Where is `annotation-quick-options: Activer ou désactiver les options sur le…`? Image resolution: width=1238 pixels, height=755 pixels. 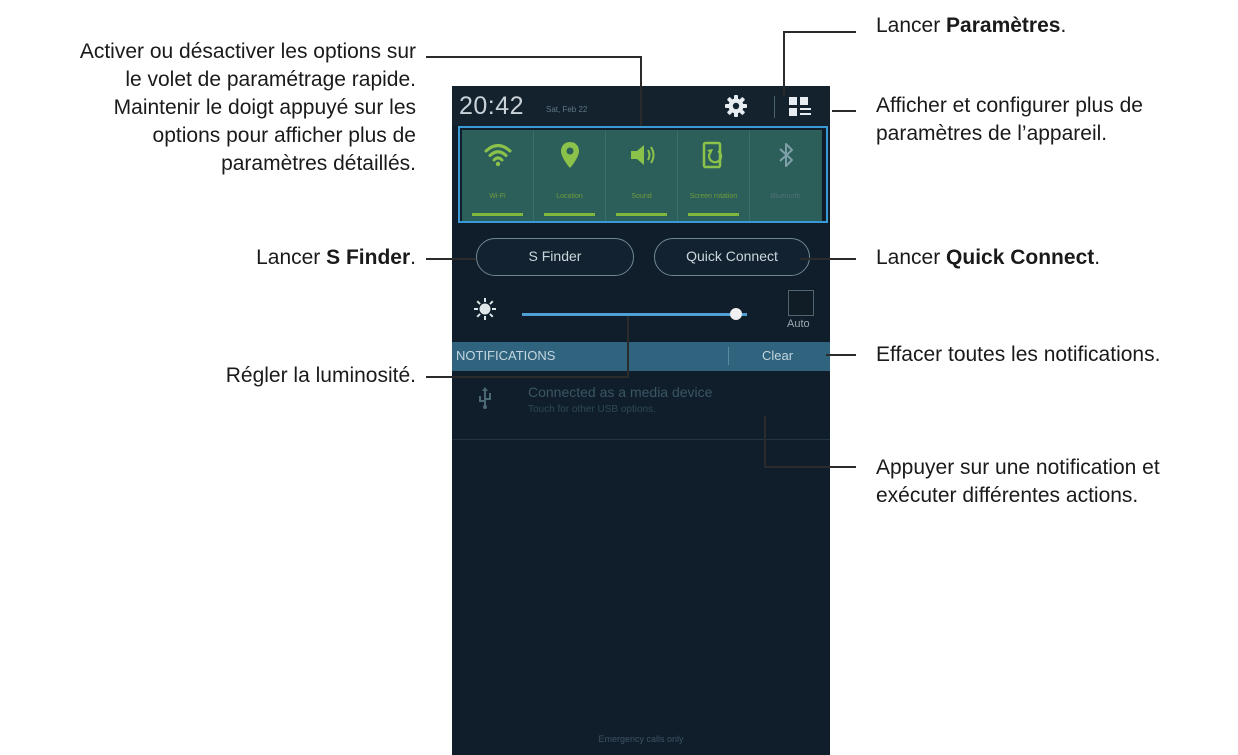 annotation-quick-options: Activer ou désactiver les options sur le… is located at coordinates (247, 107).